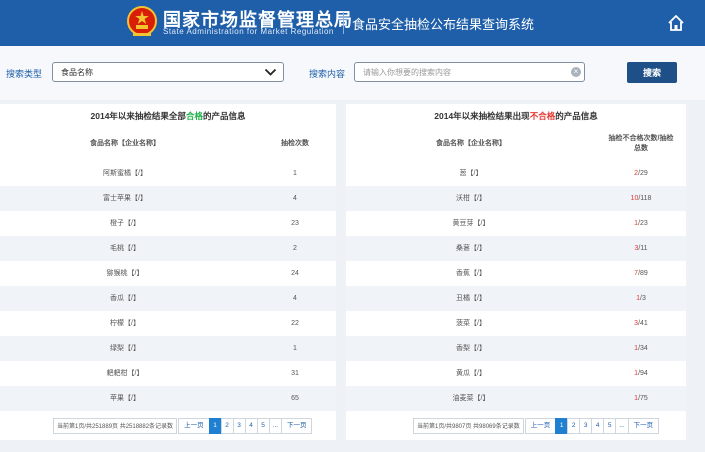 The image size is (705, 452). Describe the element at coordinates (295, 273) in the screenshot. I see `inspection-count-cell: 24` at that location.